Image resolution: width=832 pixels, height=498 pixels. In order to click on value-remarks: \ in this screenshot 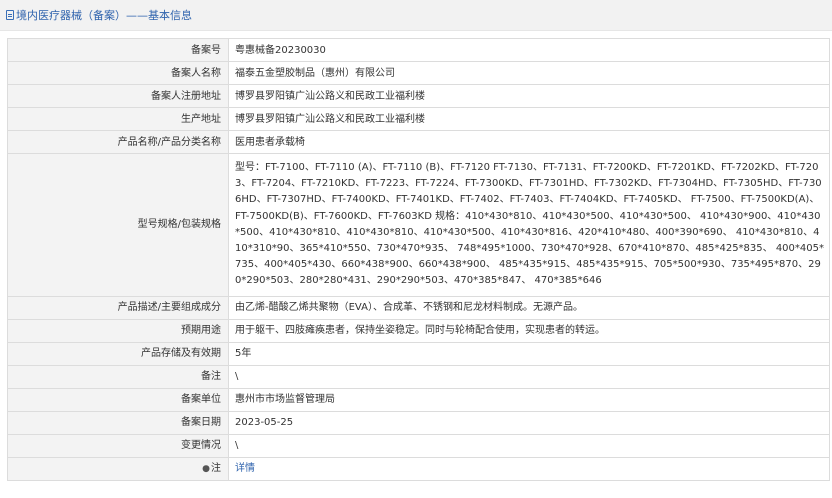, I will do `click(529, 376)`.